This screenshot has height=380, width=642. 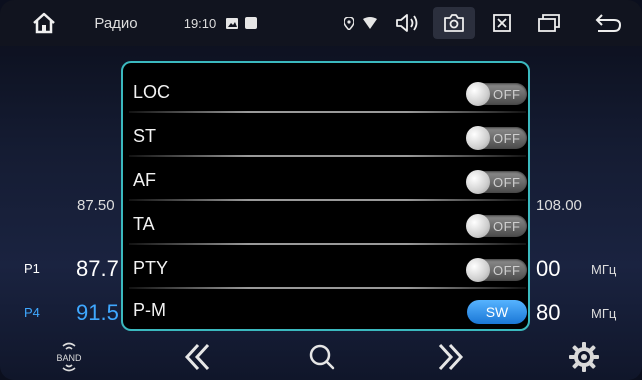 I want to click on pty-toggle: OFF, so click(x=496, y=270).